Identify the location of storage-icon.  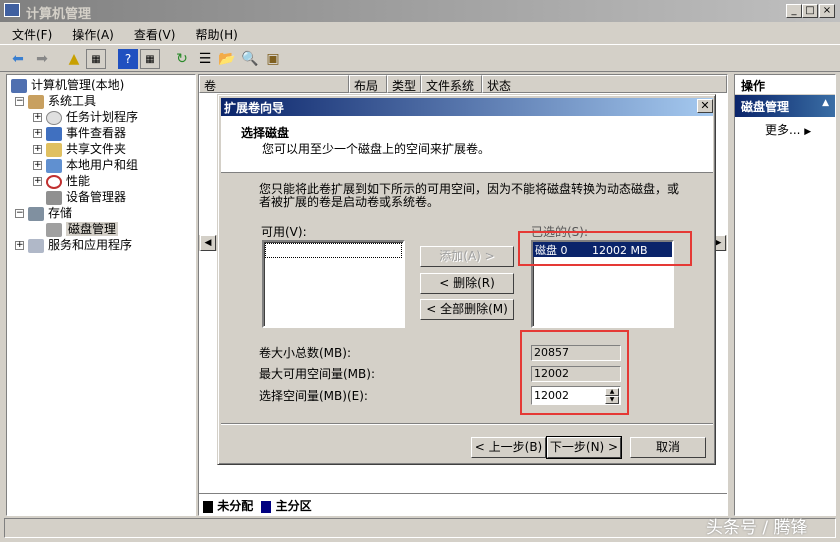
(36, 213).